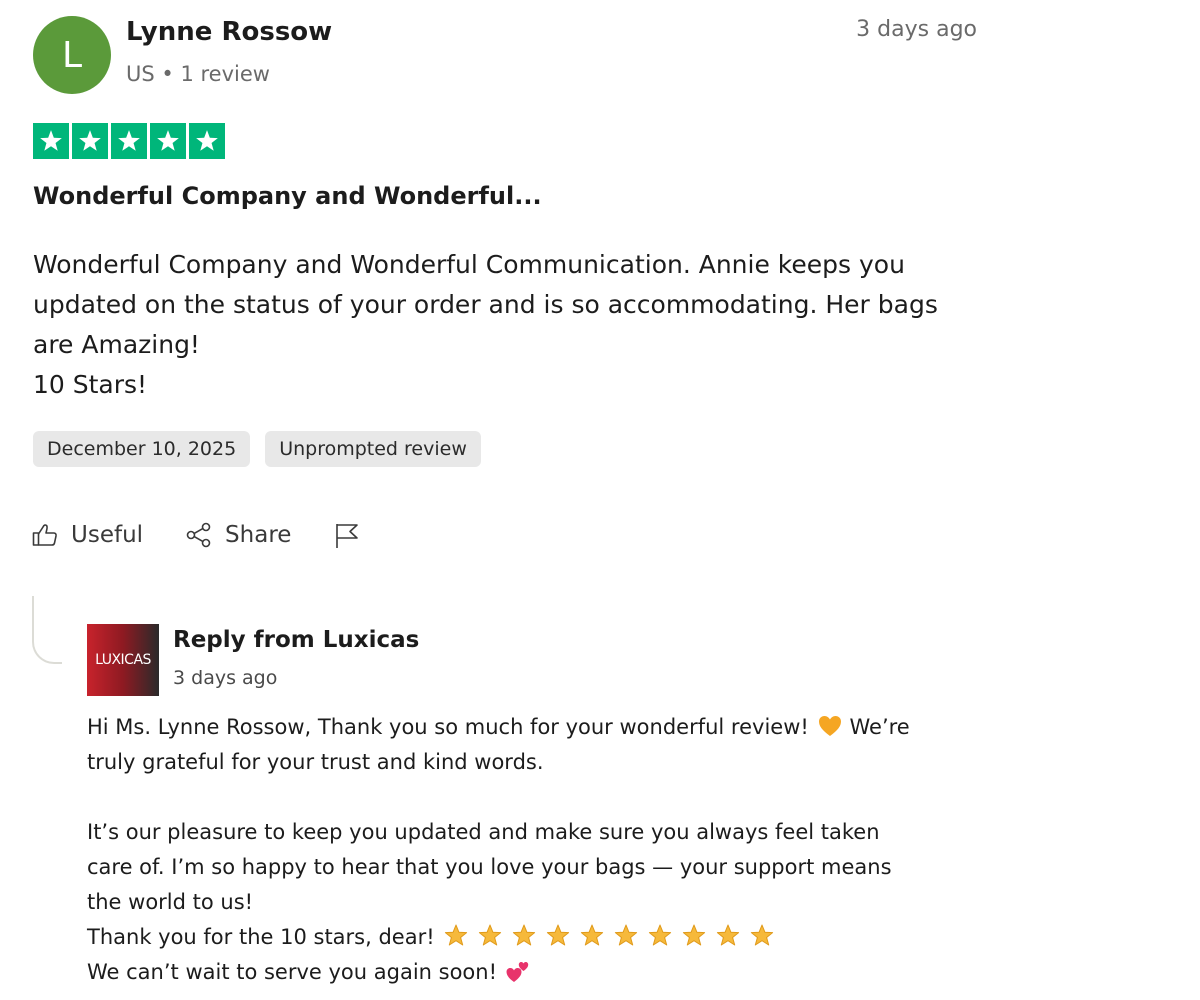 The height and width of the screenshot is (1000, 1200). I want to click on review-date: 3 days ago, so click(916, 29).